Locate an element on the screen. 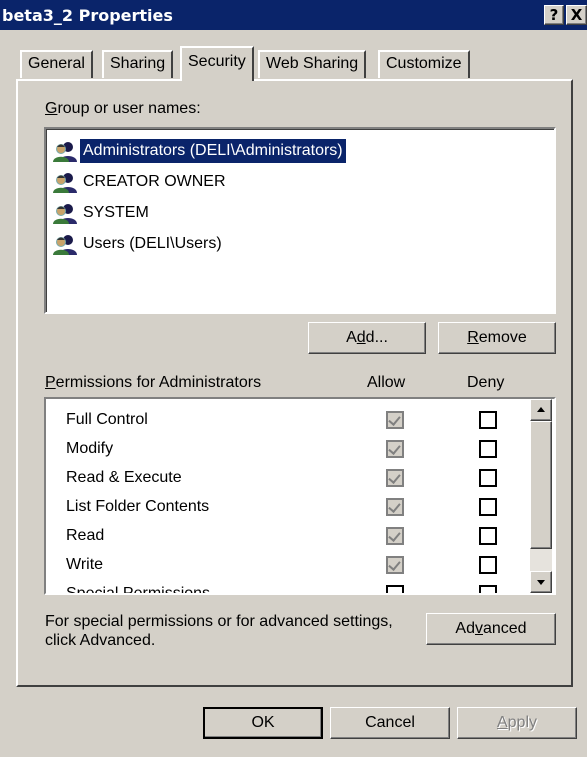  group-user-names-label: Group or user names: is located at coordinates (123, 108).